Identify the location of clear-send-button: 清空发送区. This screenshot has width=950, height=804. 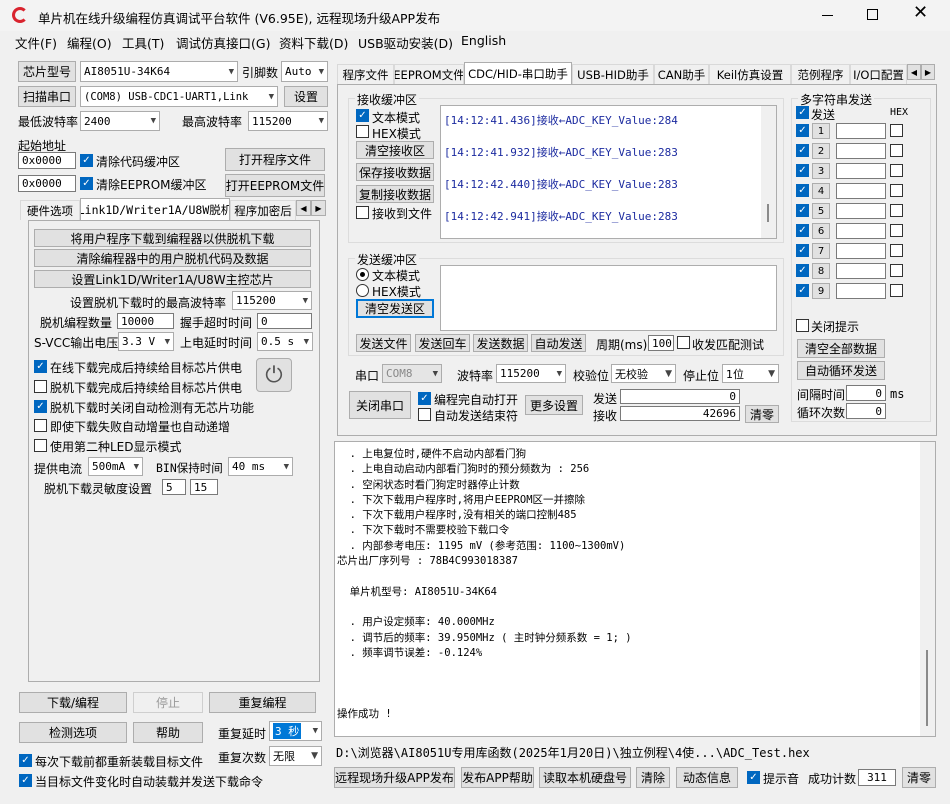
(395, 308).